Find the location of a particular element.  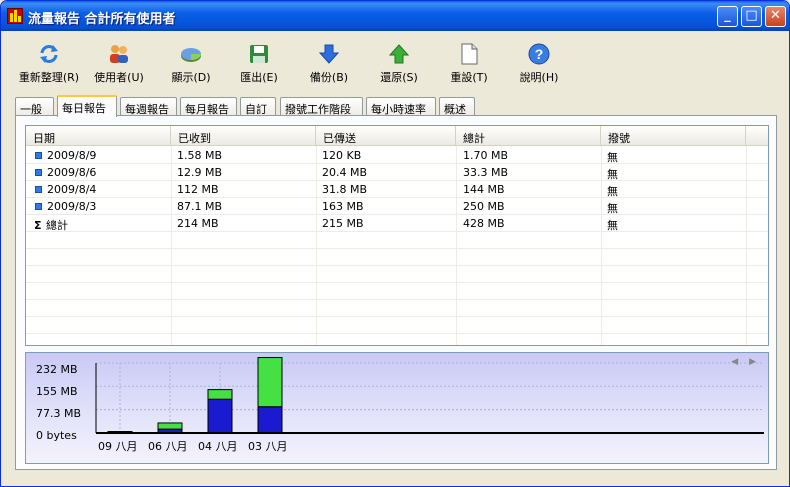

users-label: 使用者(U) is located at coordinates (119, 77).